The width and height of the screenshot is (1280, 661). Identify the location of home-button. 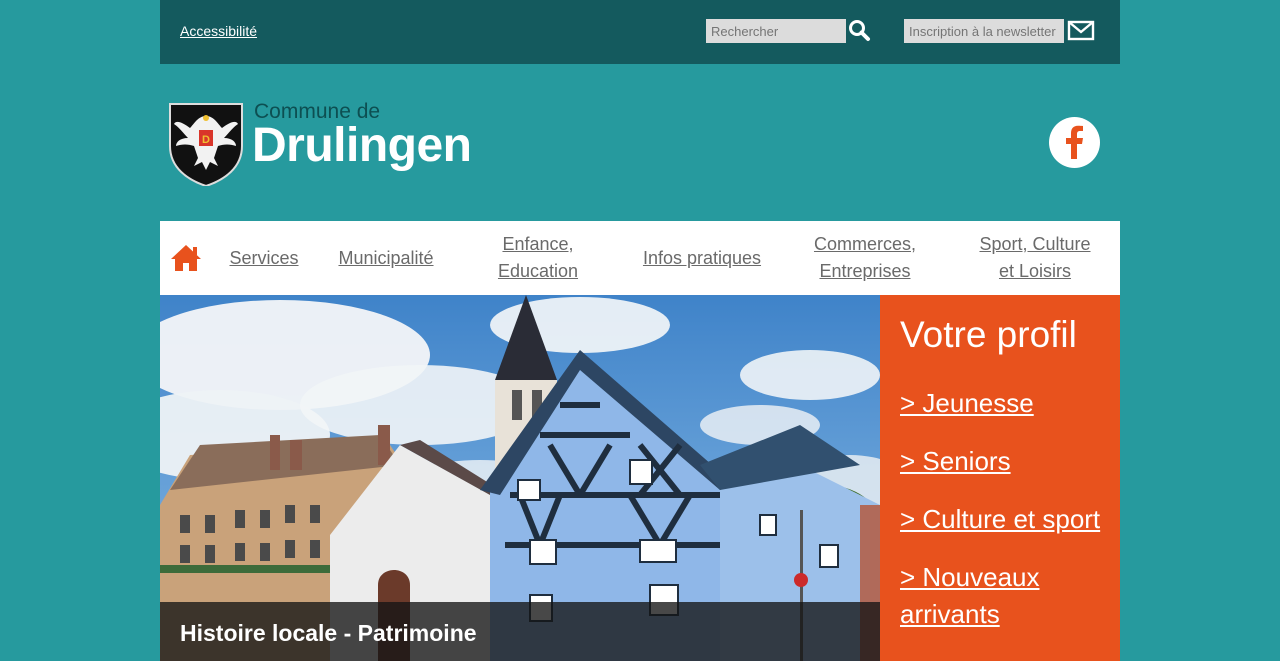
(186, 258).